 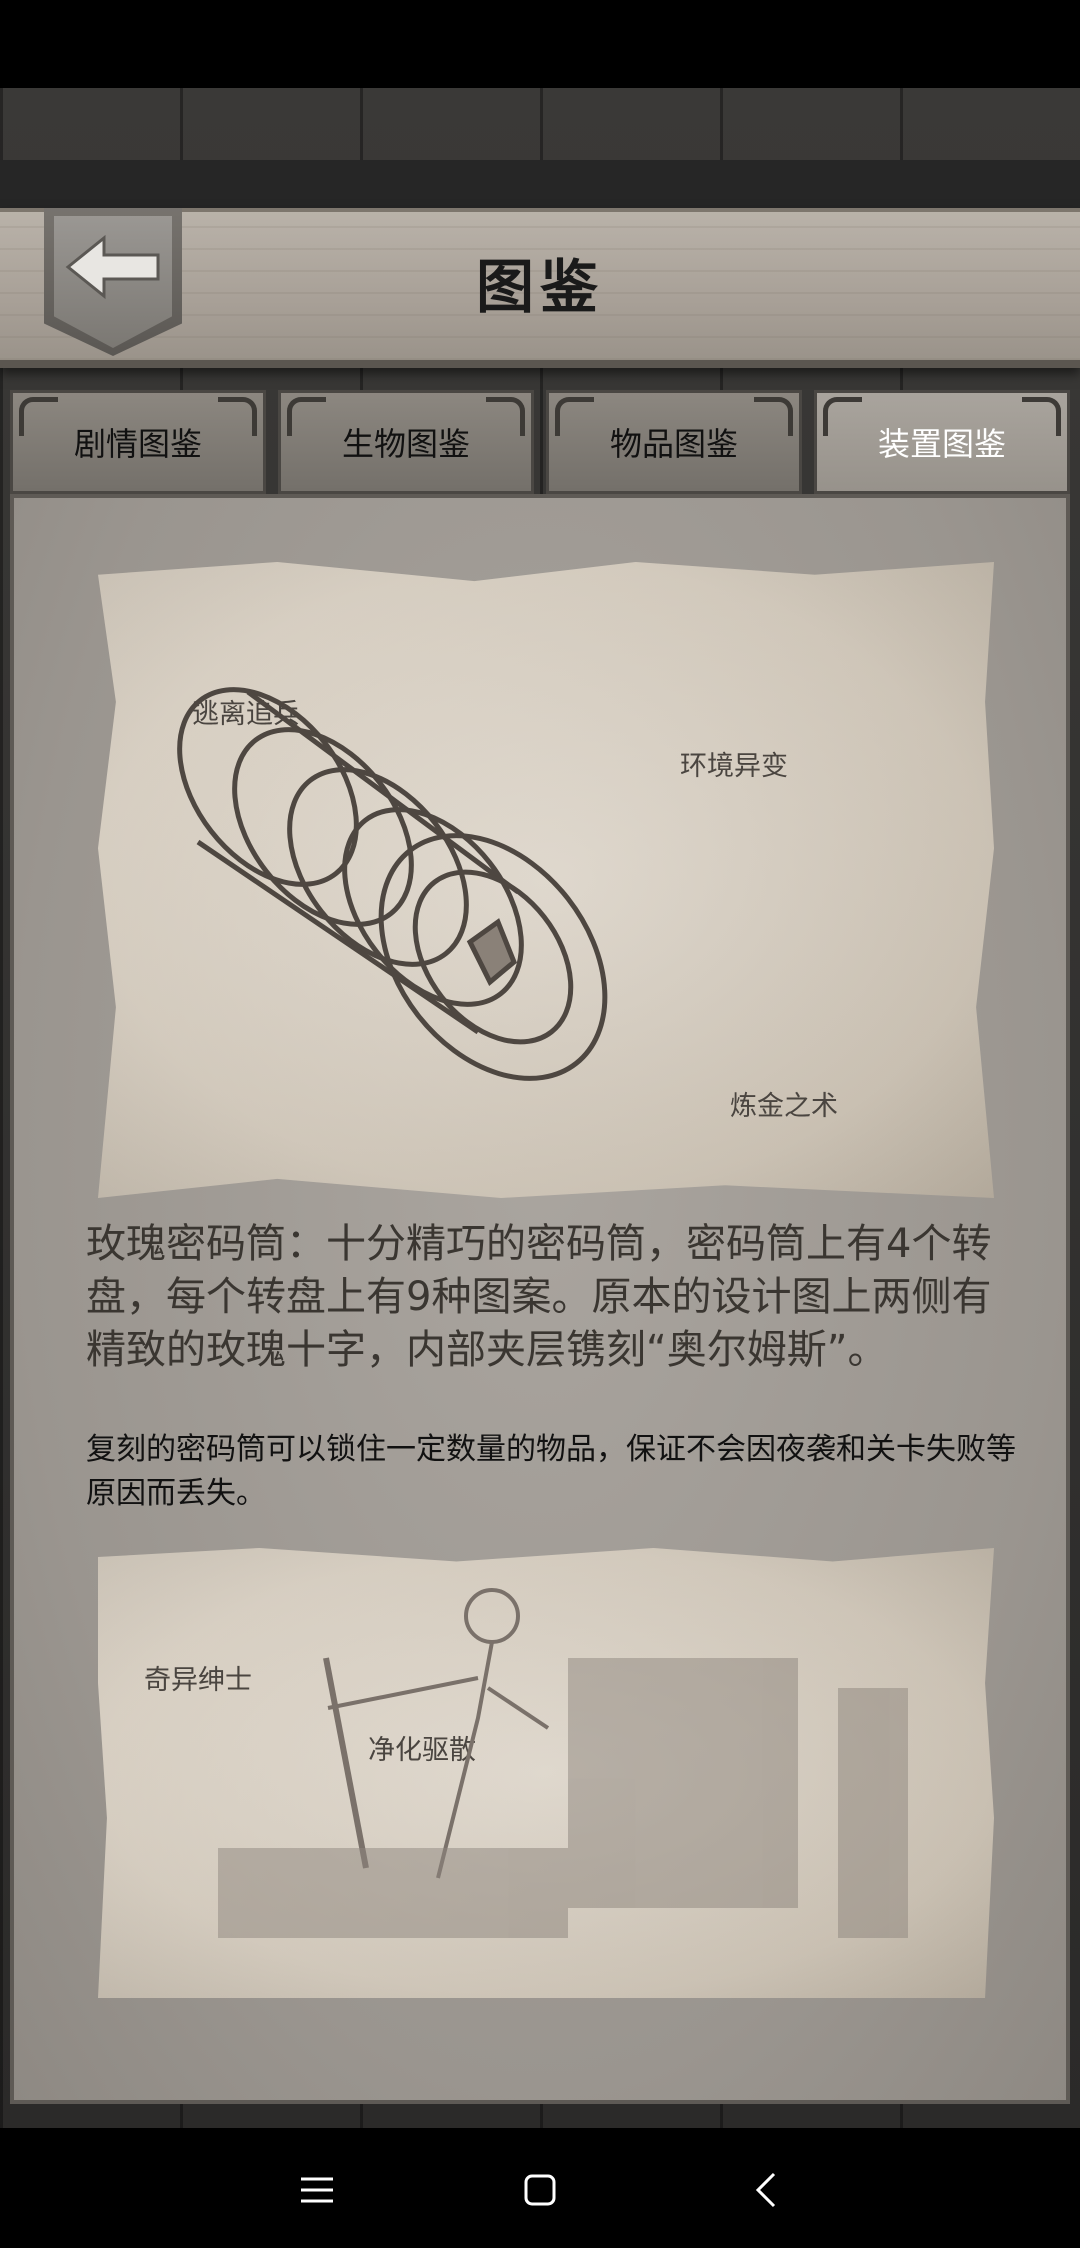 I want to click on home-button, so click(x=540, y=2190).